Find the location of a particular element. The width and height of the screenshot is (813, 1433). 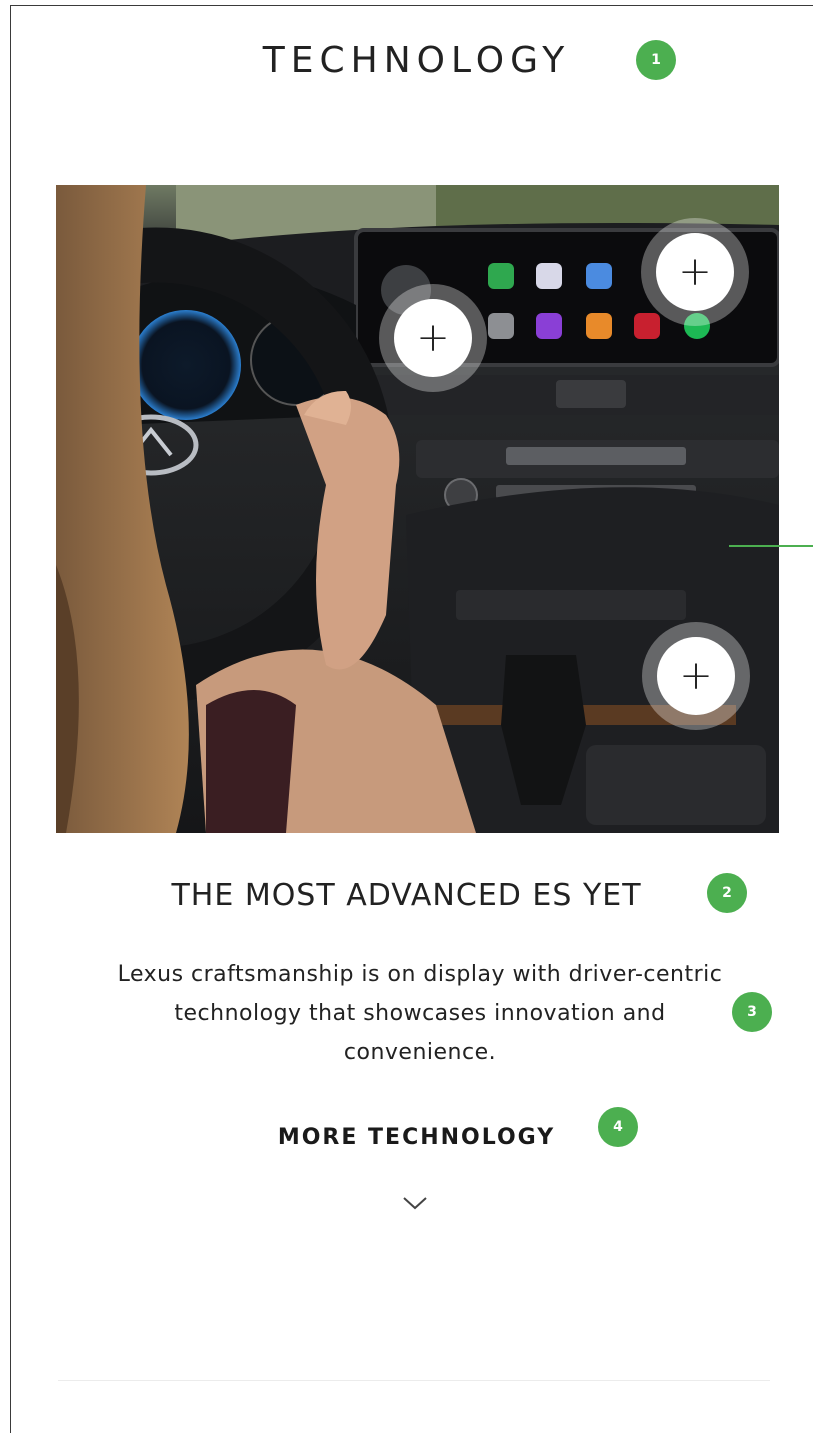

annotation-connector is located at coordinates (771, 546).